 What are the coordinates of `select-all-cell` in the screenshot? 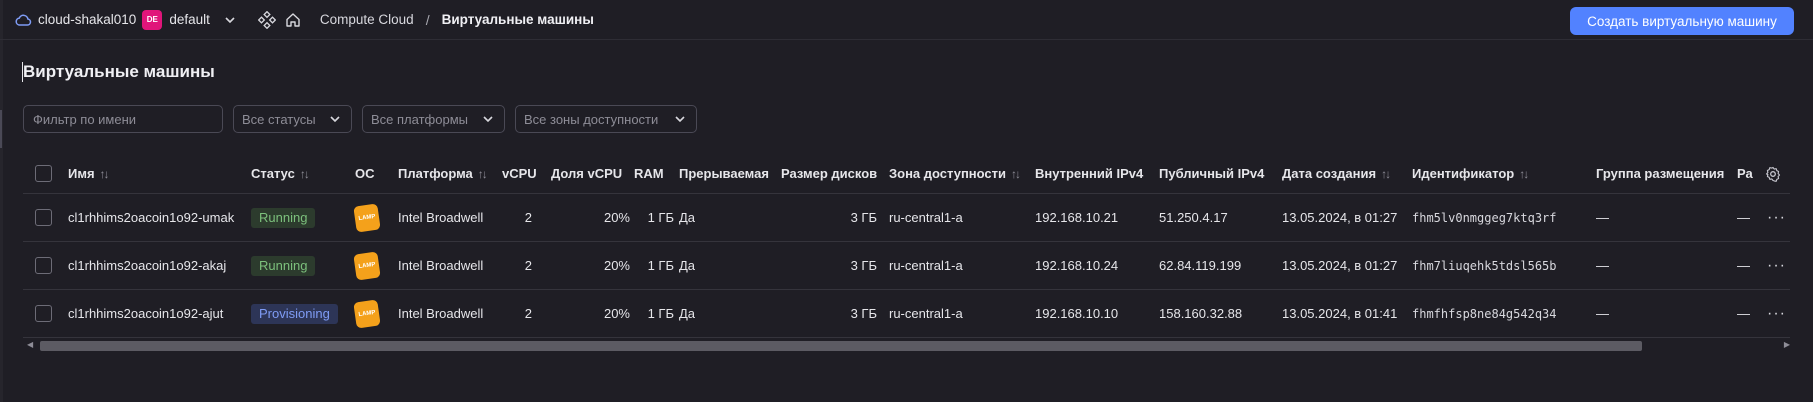 It's located at (43, 173).